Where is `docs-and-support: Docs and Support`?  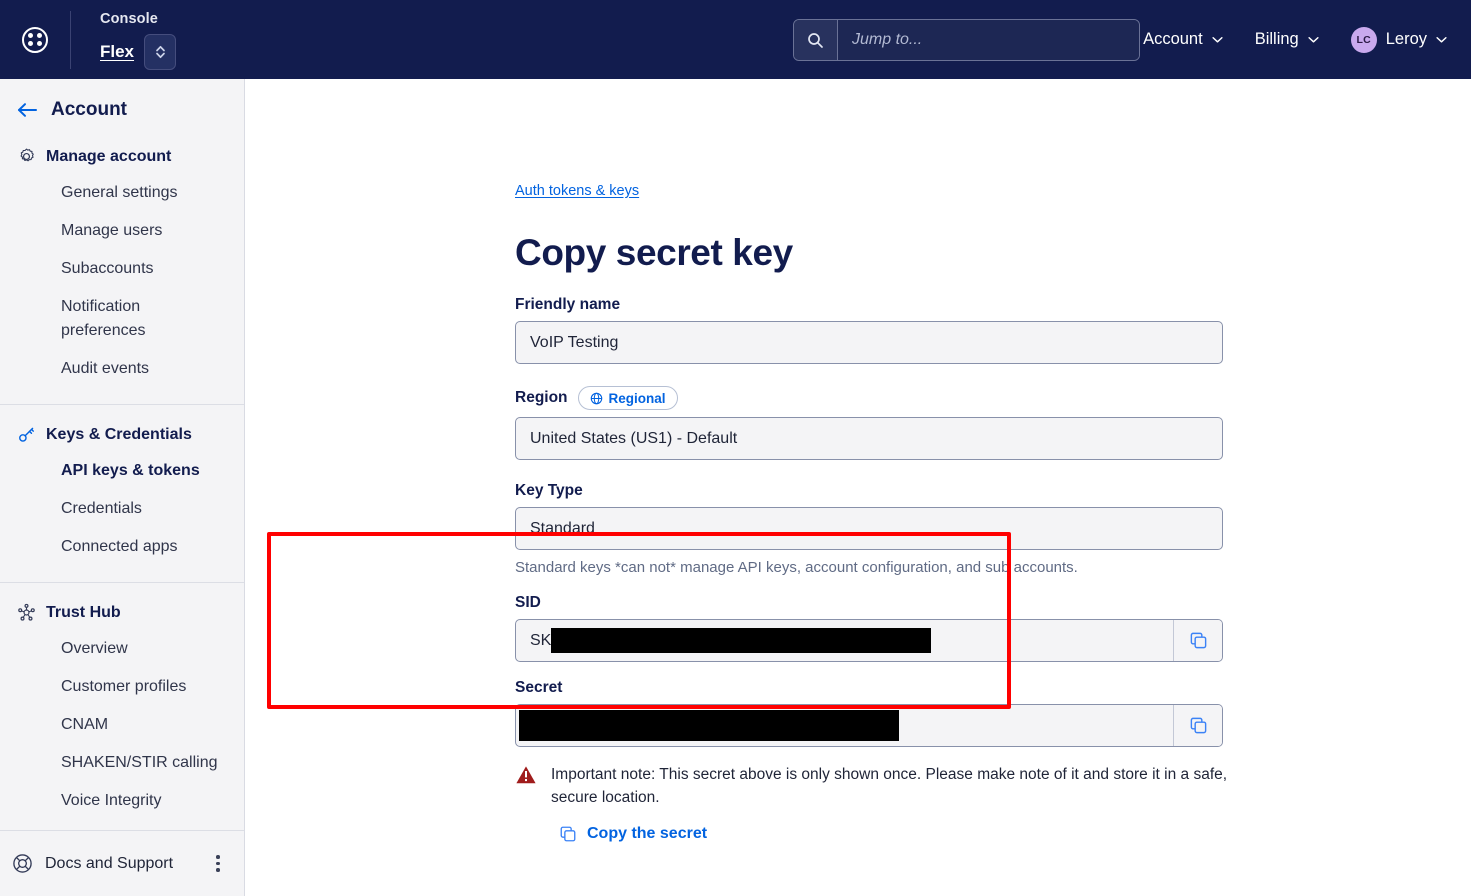 docs-and-support: Docs and Support is located at coordinates (122, 863).